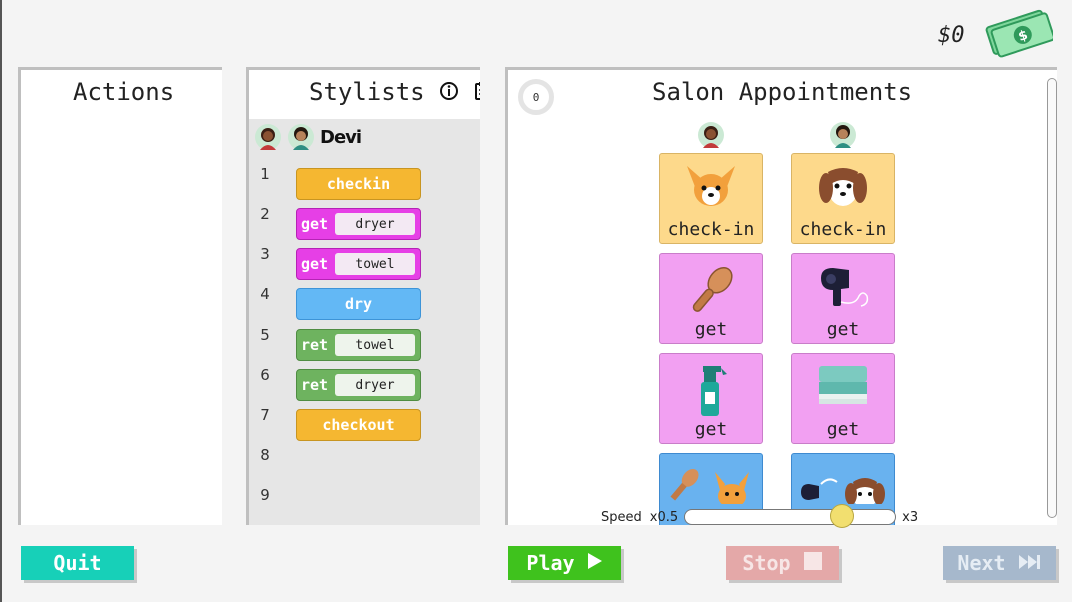 This screenshot has width=1072, height=602. What do you see at coordinates (842, 516) in the screenshot?
I see `speed-slider-knob` at bounding box center [842, 516].